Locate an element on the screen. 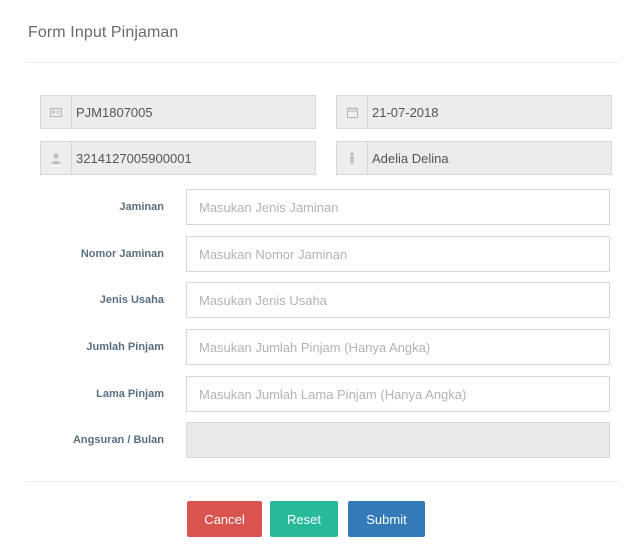 This screenshot has width=638, height=557. lama-pinjam-row: Lama Pinjam is located at coordinates (325, 394).